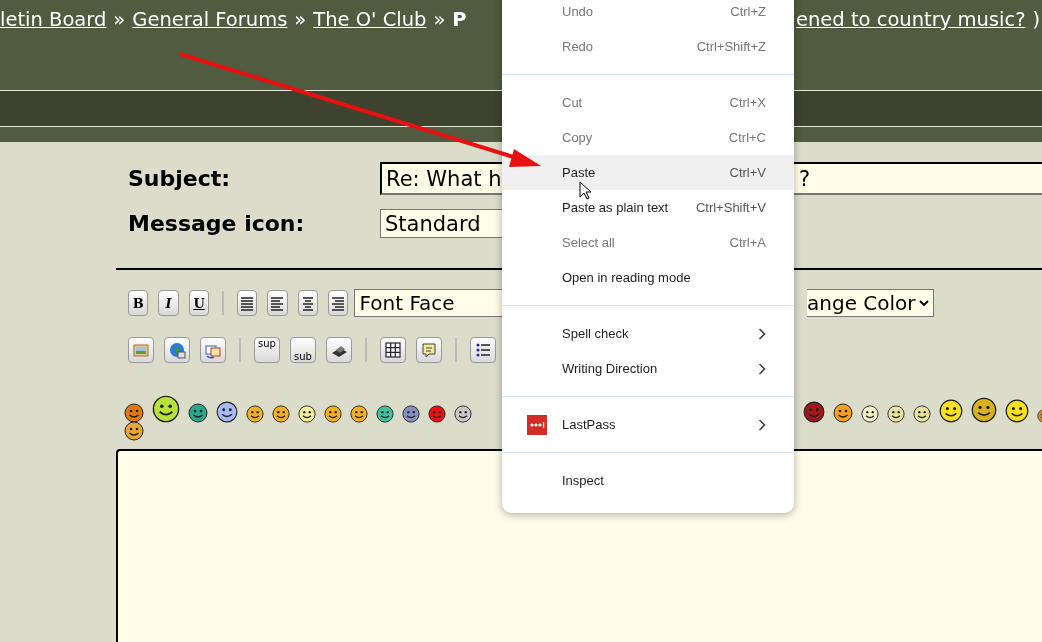 The image size is (1042, 642). What do you see at coordinates (459, 19) in the screenshot?
I see `breadcrumb-current: P` at bounding box center [459, 19].